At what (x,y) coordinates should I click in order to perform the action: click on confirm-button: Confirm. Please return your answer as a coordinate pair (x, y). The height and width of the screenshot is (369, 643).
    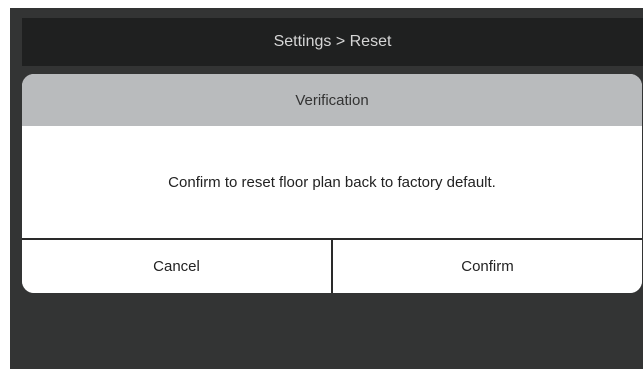
    Looking at the image, I should click on (487, 266).